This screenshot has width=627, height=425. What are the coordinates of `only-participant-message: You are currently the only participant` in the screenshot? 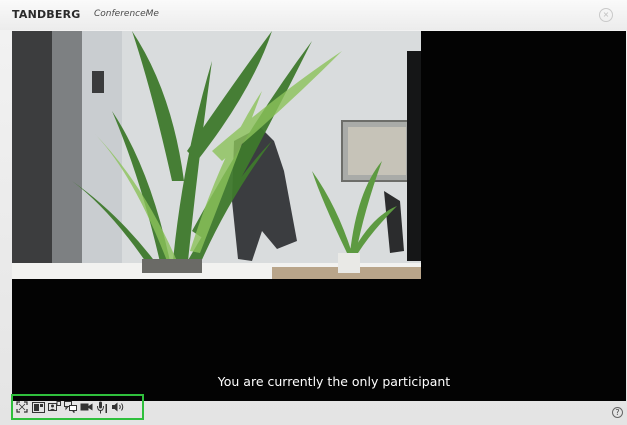 It's located at (334, 381).